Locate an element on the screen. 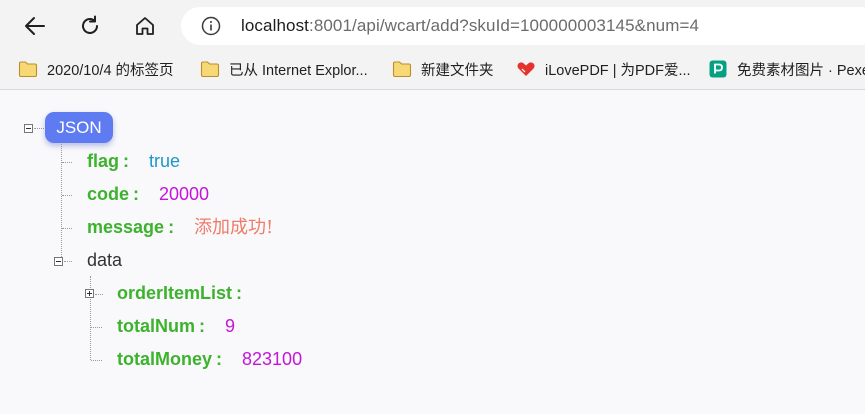  bookmark-item: 新建文件夹 is located at coordinates (443, 69).